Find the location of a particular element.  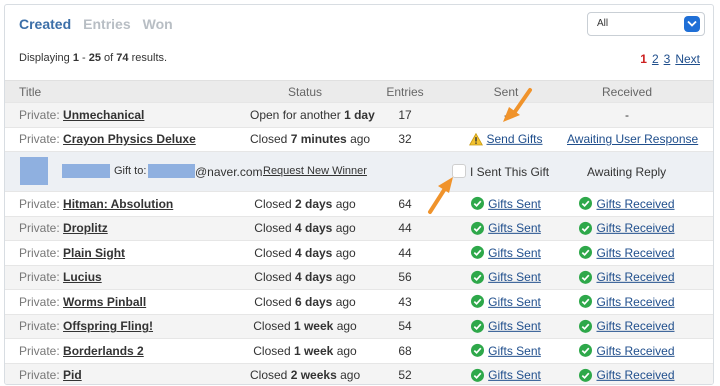

col-received: Received is located at coordinates (627, 91).